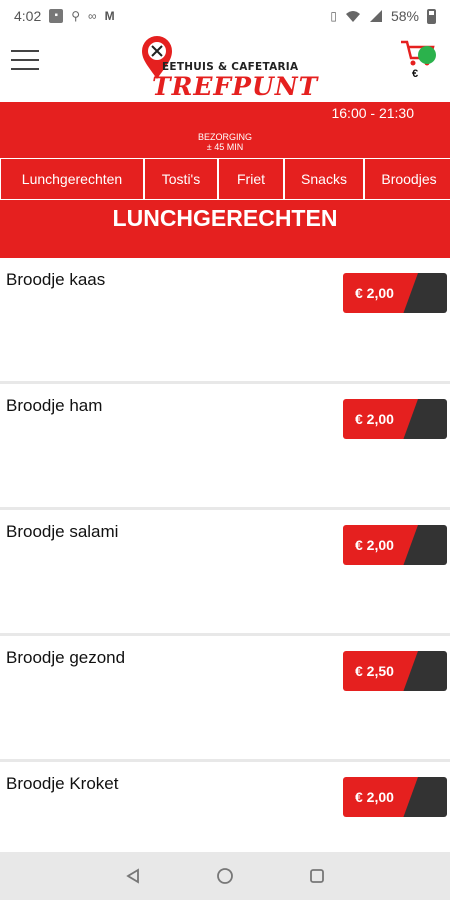  Describe the element at coordinates (54, 405) in the screenshot. I see `item-name: Broodje ham` at that location.